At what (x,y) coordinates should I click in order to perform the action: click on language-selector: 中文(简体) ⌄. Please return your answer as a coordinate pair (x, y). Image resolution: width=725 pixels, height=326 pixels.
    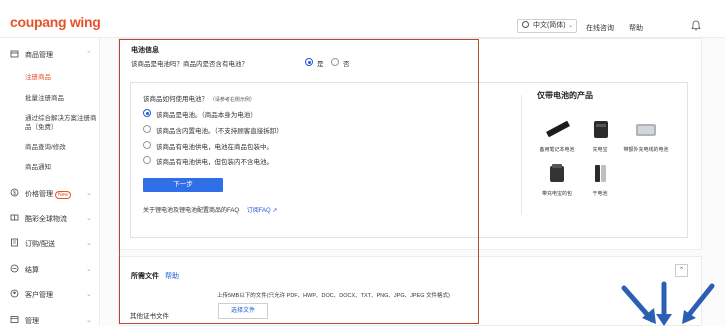
    Looking at the image, I should click on (547, 26).